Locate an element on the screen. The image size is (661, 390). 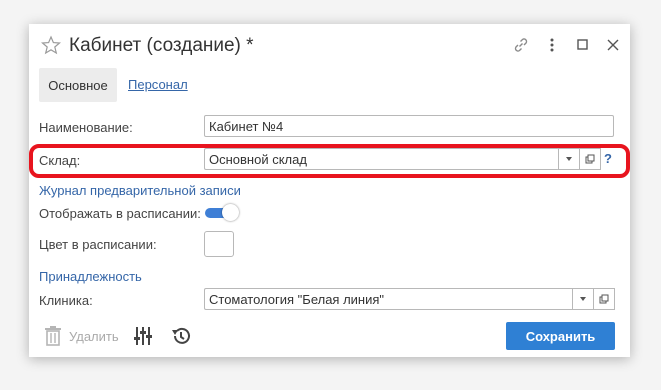
history-icon is located at coordinates (181, 336).